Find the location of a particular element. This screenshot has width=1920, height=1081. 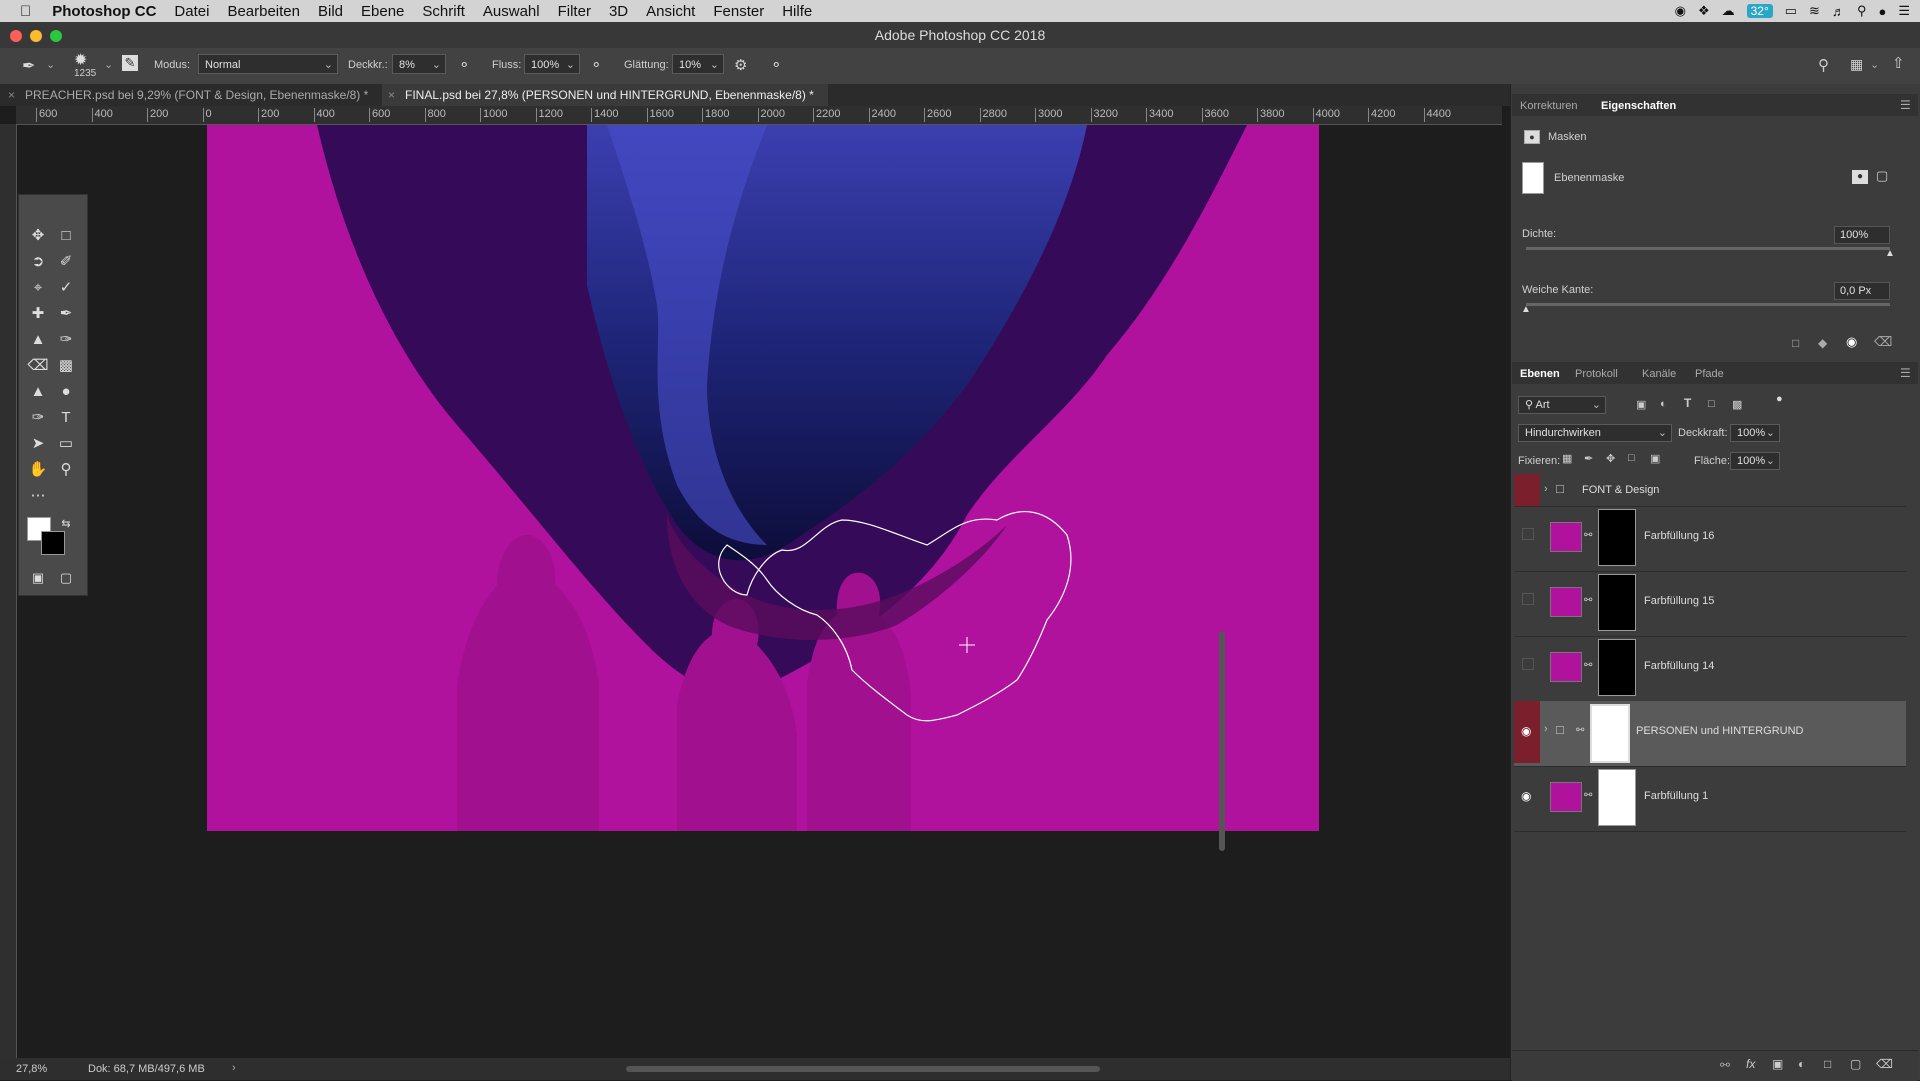

dropbox-icon: ❖ is located at coordinates (1704, 11).